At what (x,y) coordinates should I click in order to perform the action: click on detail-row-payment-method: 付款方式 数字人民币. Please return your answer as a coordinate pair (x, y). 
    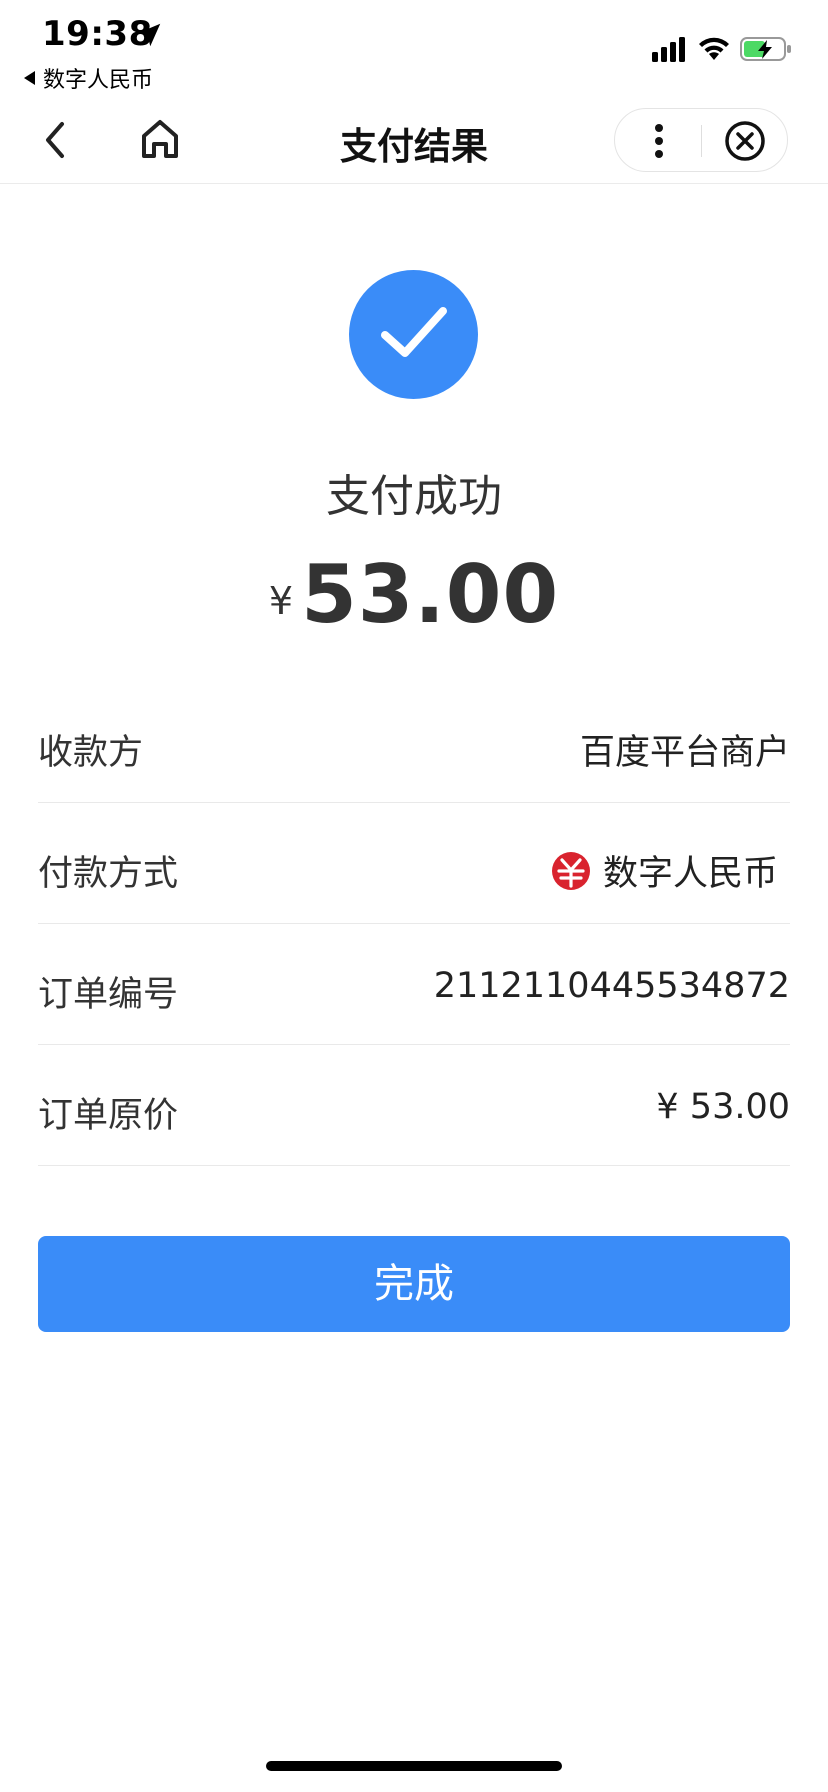
    Looking at the image, I should click on (414, 863).